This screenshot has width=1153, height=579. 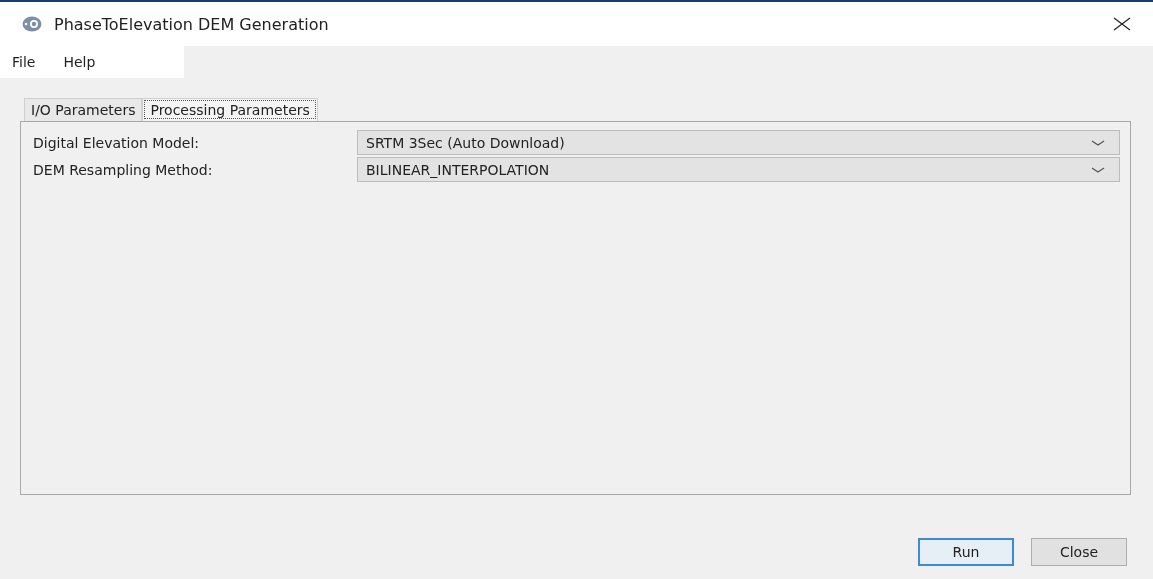 What do you see at coordinates (117, 142) in the screenshot?
I see `field-label: Digital Elevation Model:` at bounding box center [117, 142].